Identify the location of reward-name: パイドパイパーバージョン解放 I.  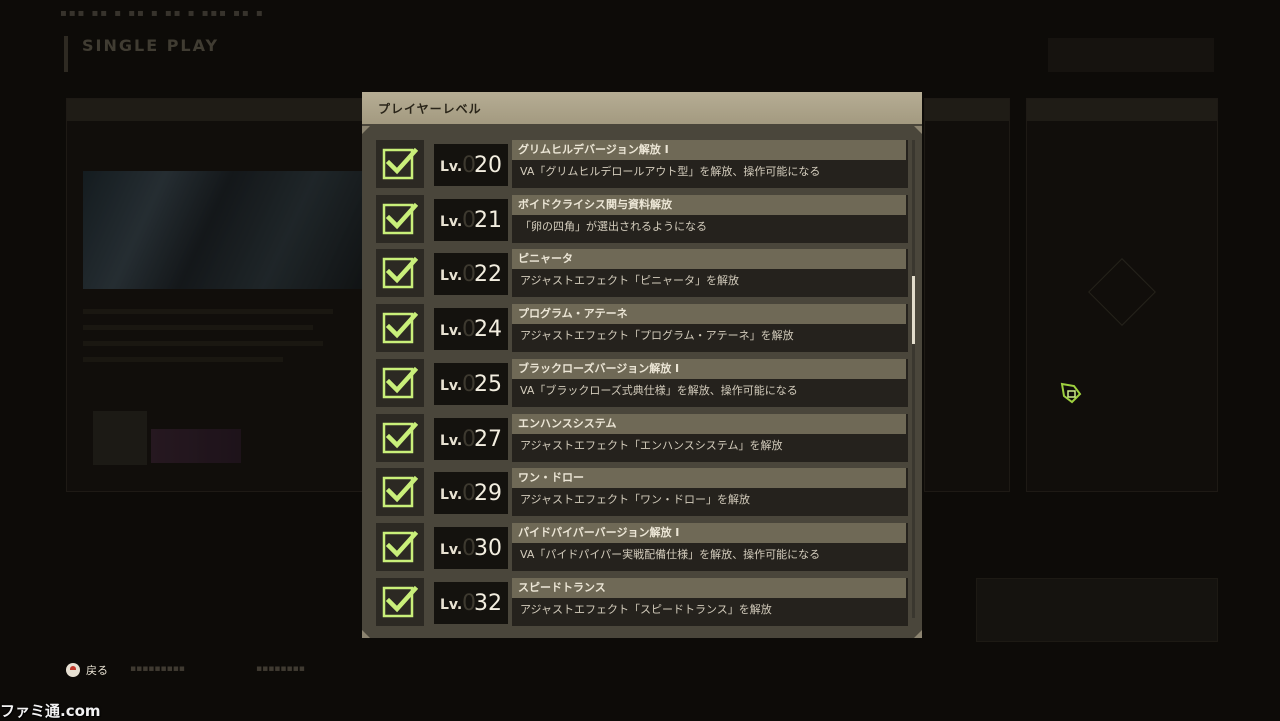
(709, 532).